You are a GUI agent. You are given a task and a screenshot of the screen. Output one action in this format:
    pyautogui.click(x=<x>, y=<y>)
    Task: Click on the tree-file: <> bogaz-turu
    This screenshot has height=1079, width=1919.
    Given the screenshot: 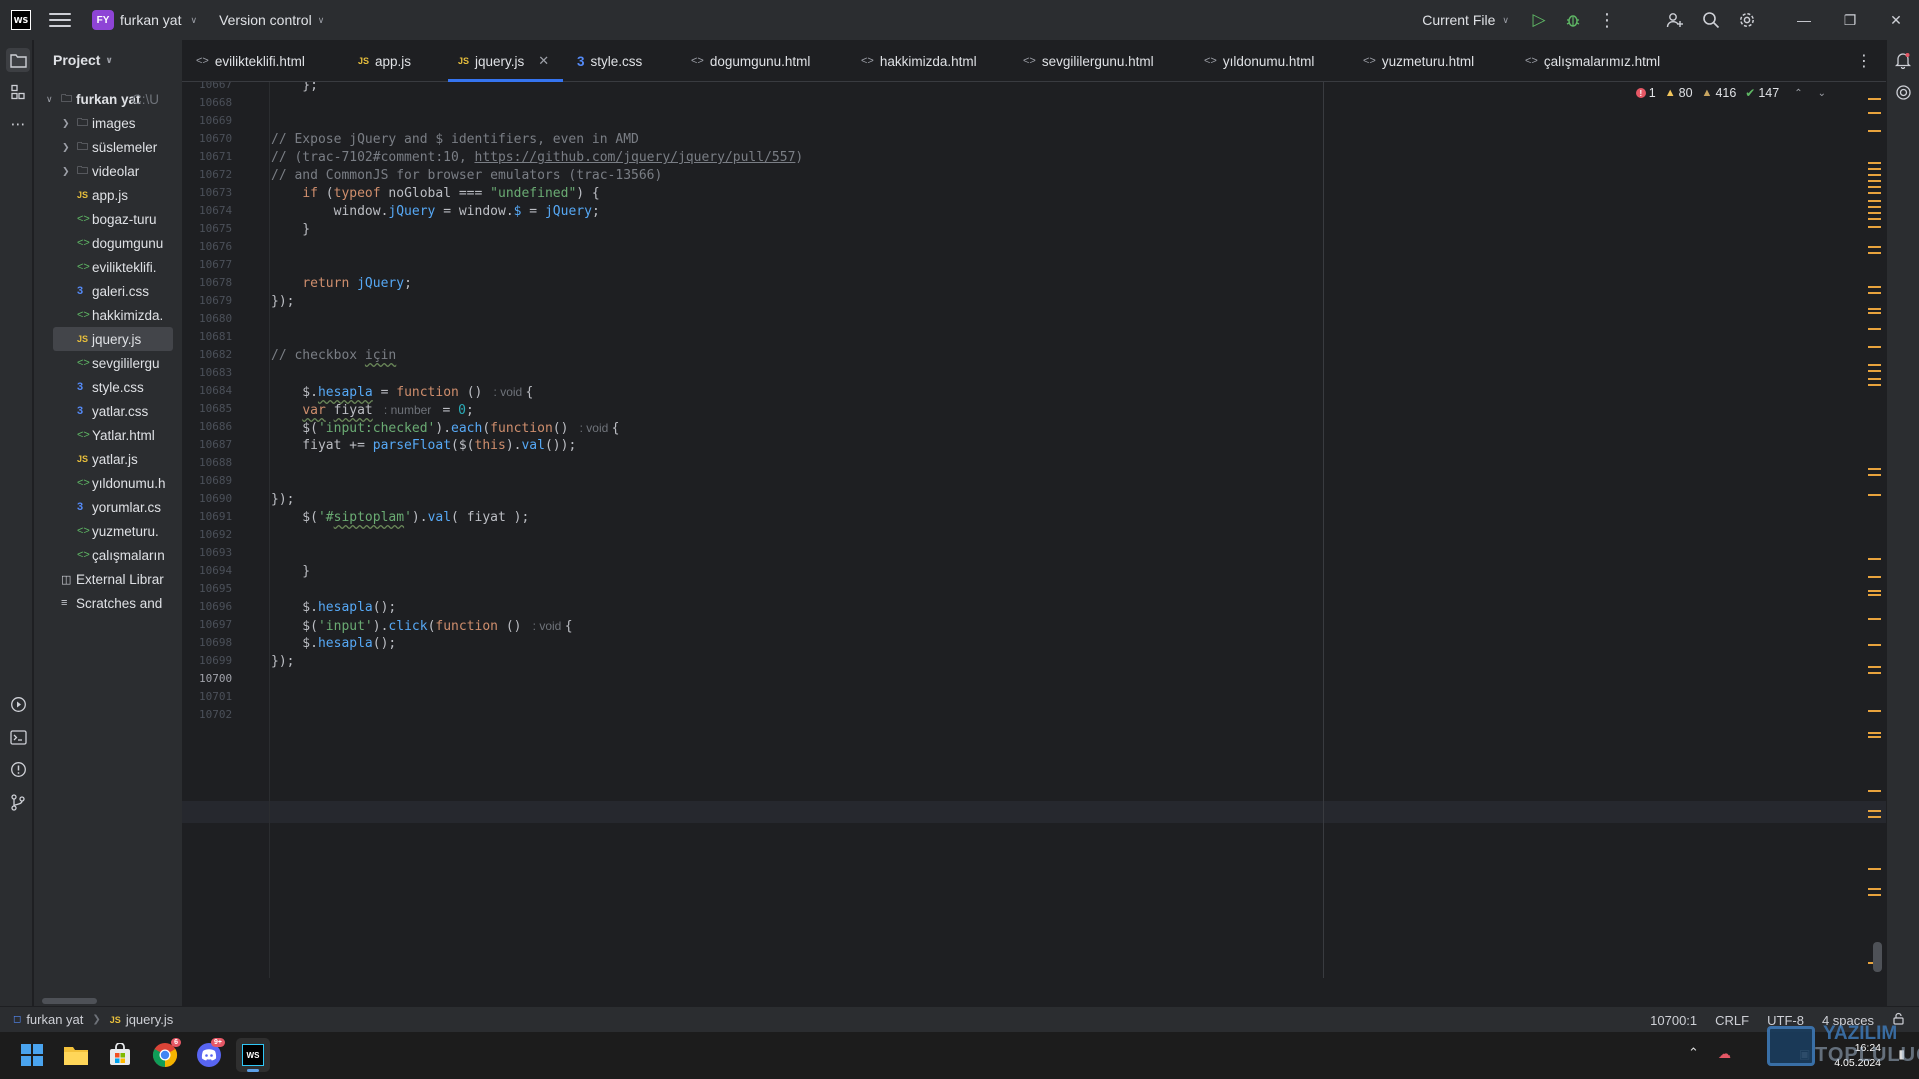 What is the action you would take?
    pyautogui.click(x=108, y=219)
    